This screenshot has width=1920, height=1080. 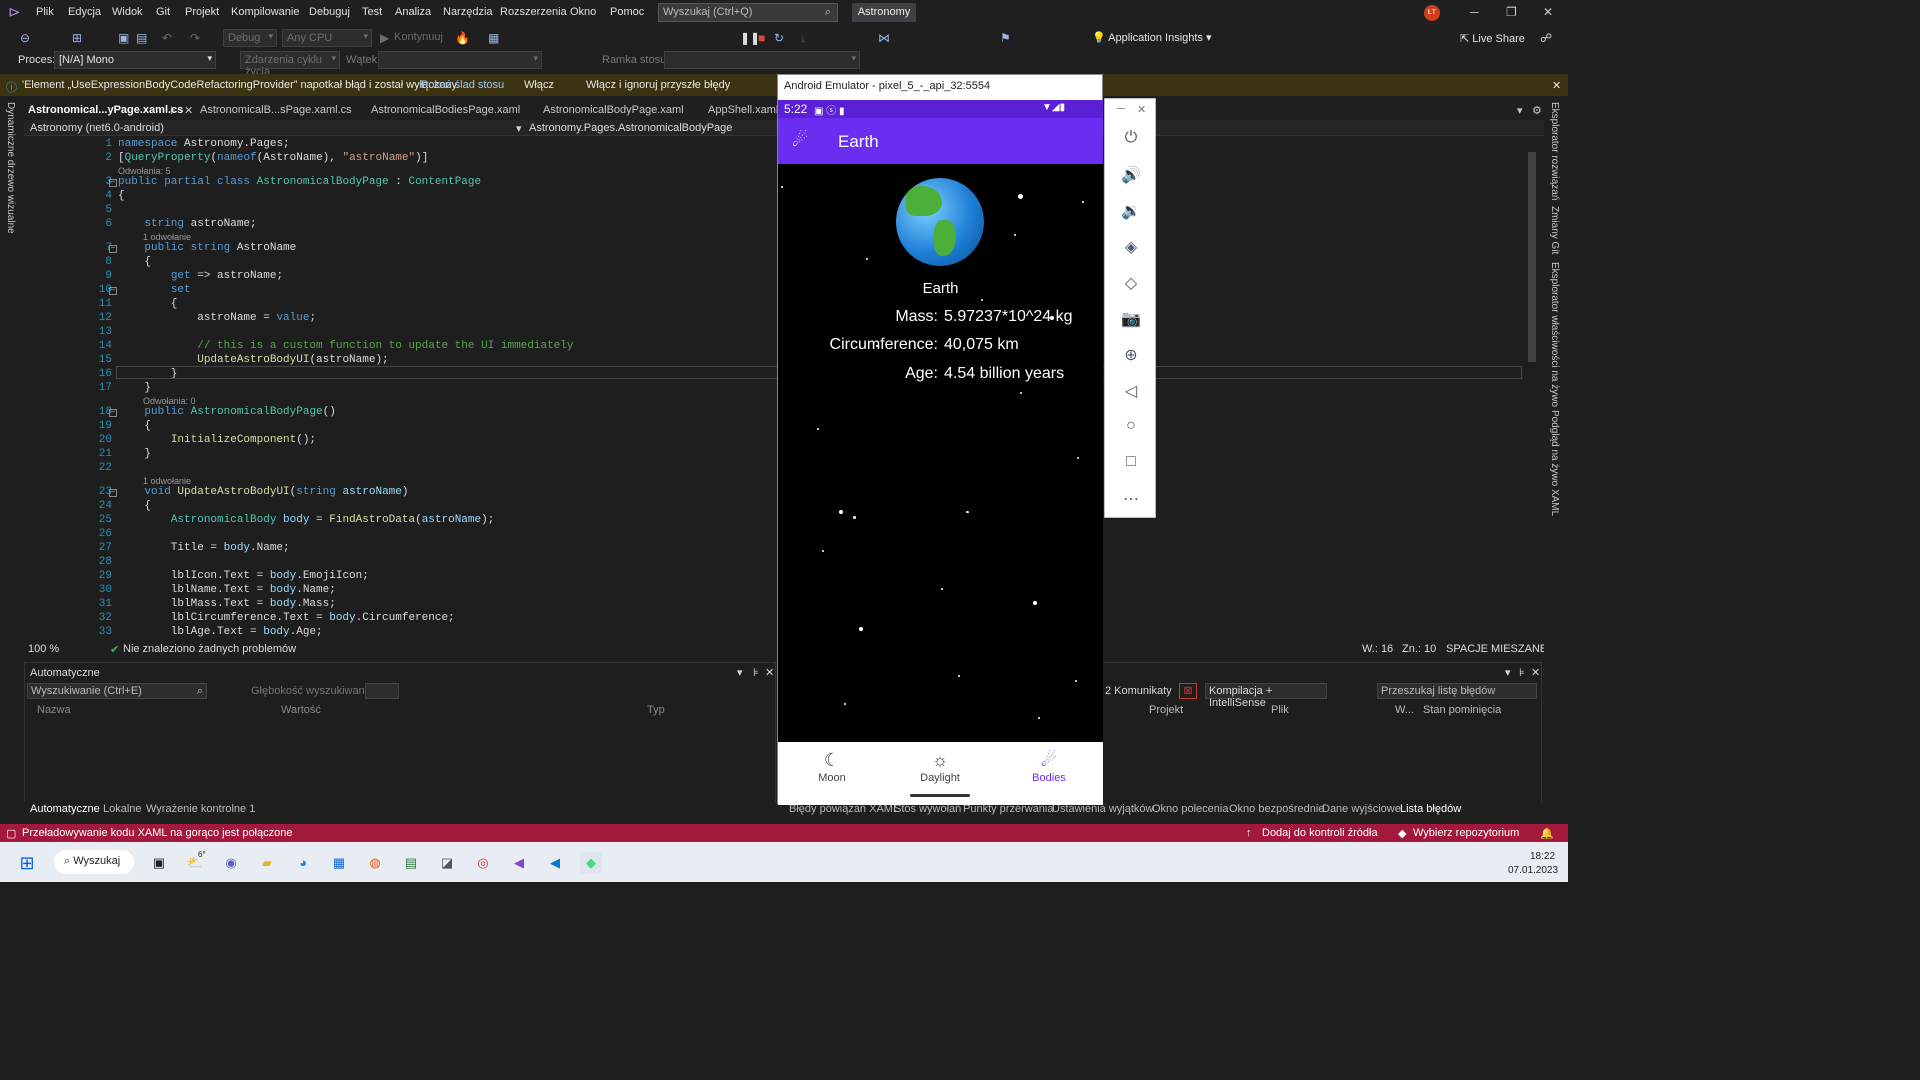 I want to click on error-list-search-input: Przeszukaj listę błędów, so click(x=1457, y=691).